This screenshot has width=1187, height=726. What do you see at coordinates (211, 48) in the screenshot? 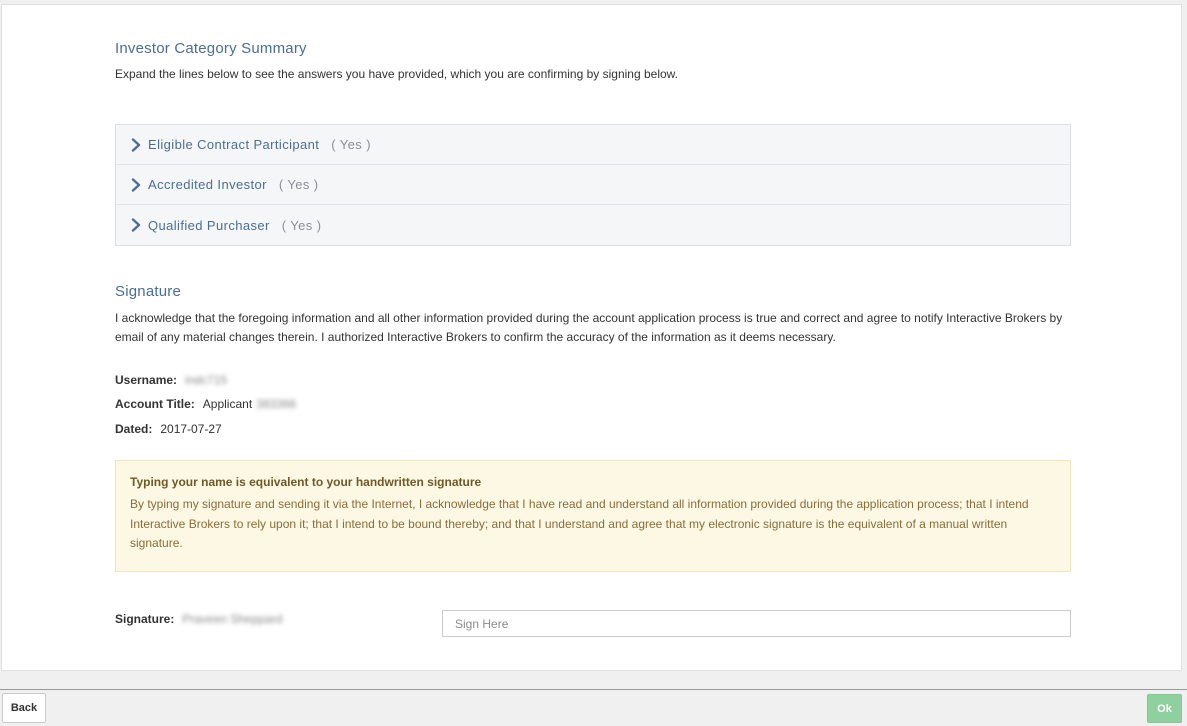
I see `summary-title: Investor Category Summary` at bounding box center [211, 48].